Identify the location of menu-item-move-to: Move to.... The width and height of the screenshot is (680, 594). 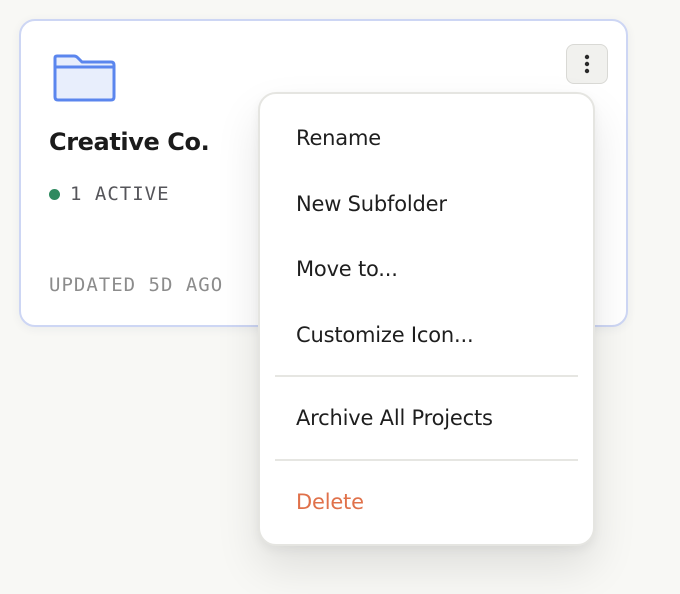
(426, 269).